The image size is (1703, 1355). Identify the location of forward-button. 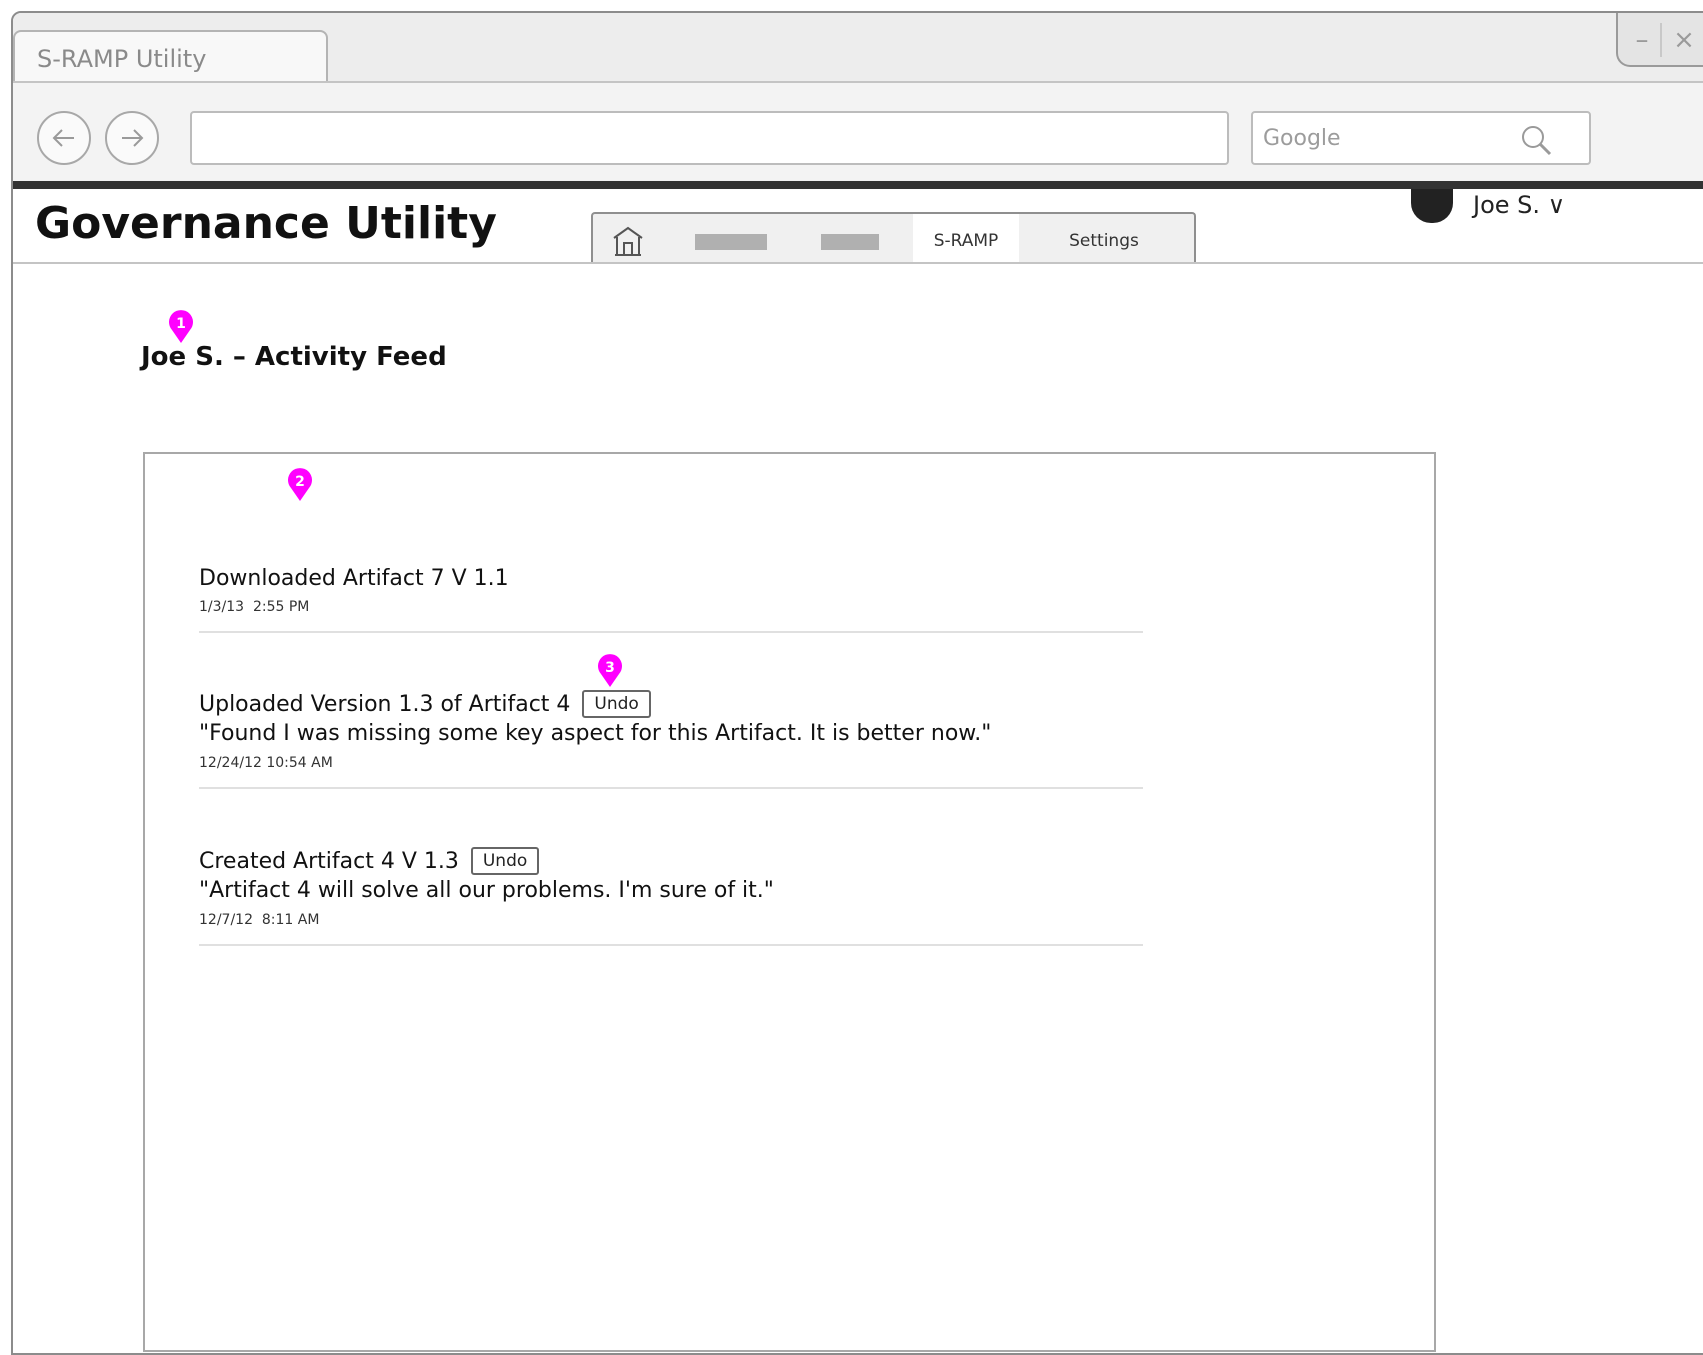
(132, 138).